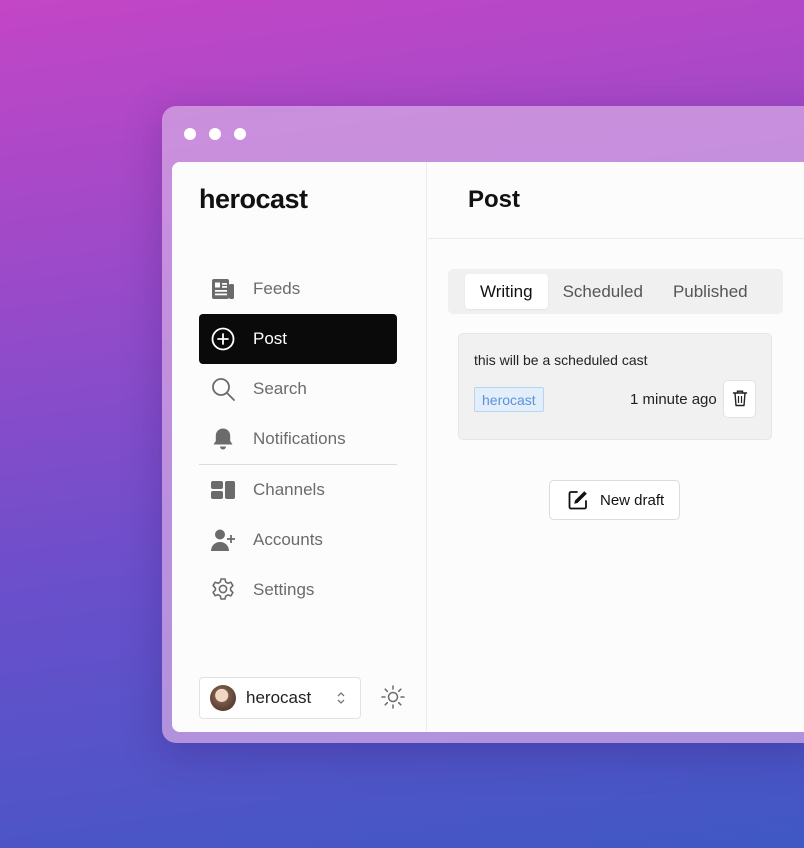 This screenshot has height=848, width=804. I want to click on sidebar-item-search: Search, so click(298, 389).